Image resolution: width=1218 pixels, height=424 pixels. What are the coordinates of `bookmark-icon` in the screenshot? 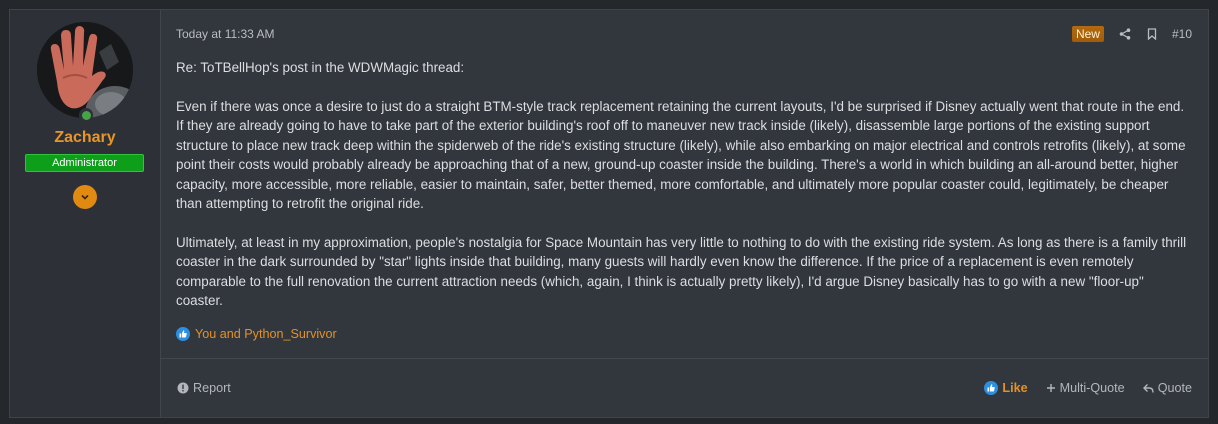 It's located at (1152, 34).